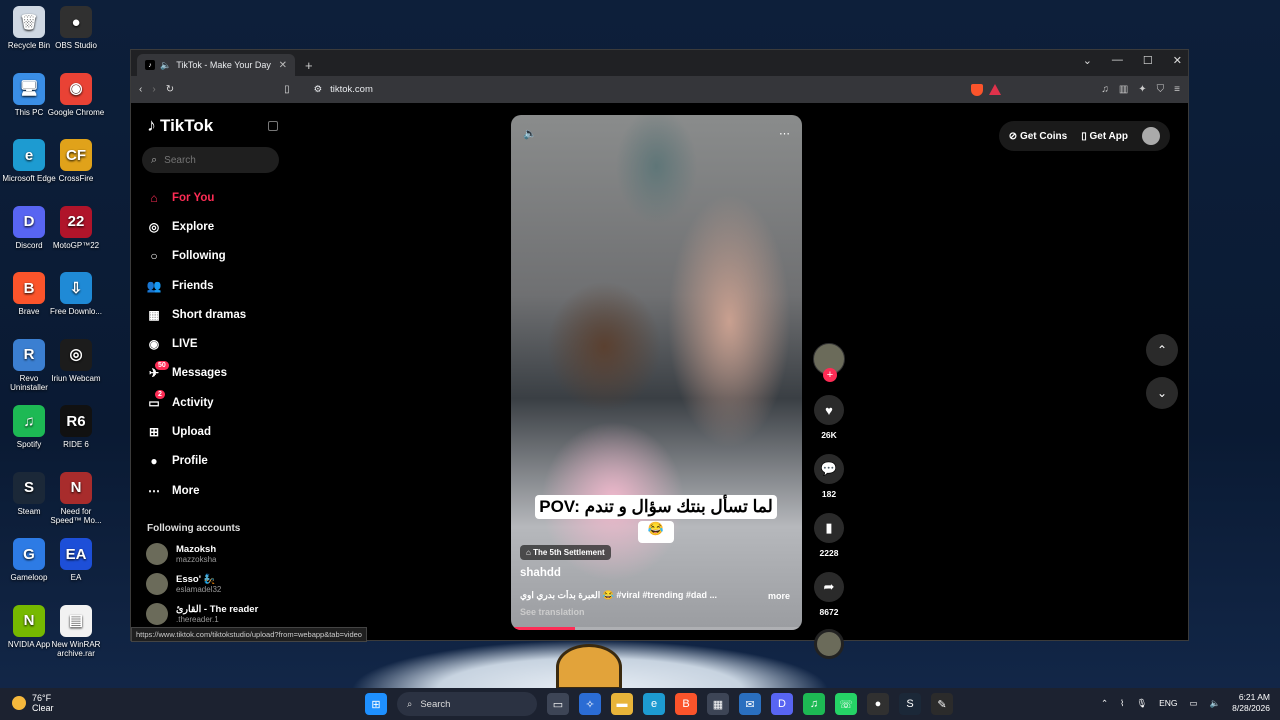 Image resolution: width=1280 pixels, height=720 pixels. I want to click on tiktok-logo: ♪ TikTok, so click(180, 125).